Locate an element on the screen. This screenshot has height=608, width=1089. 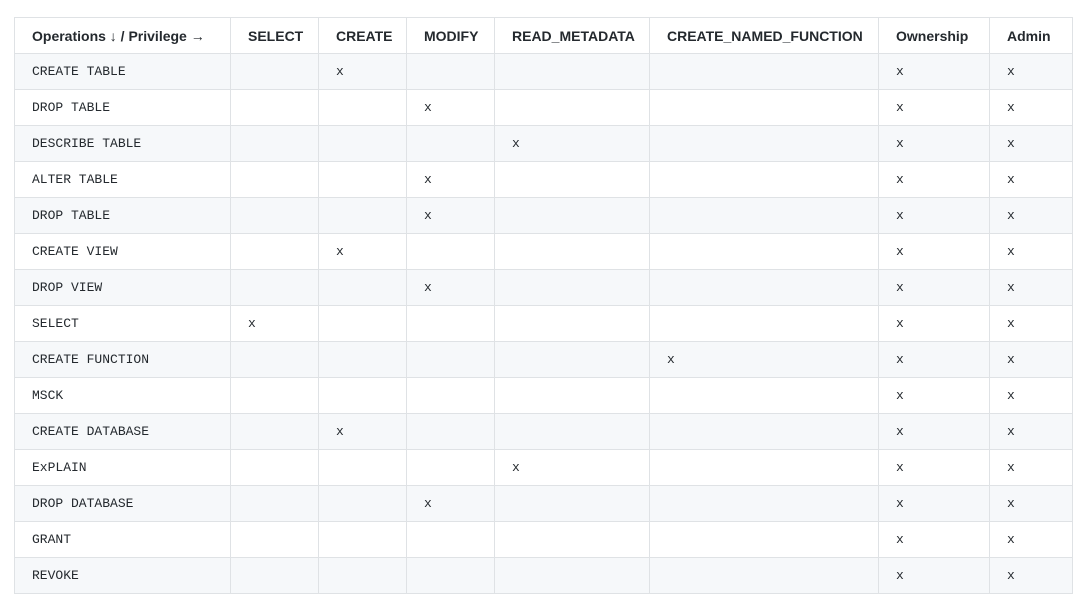
table-row: CREATE FUNCTION x x x is located at coordinates (543, 359).